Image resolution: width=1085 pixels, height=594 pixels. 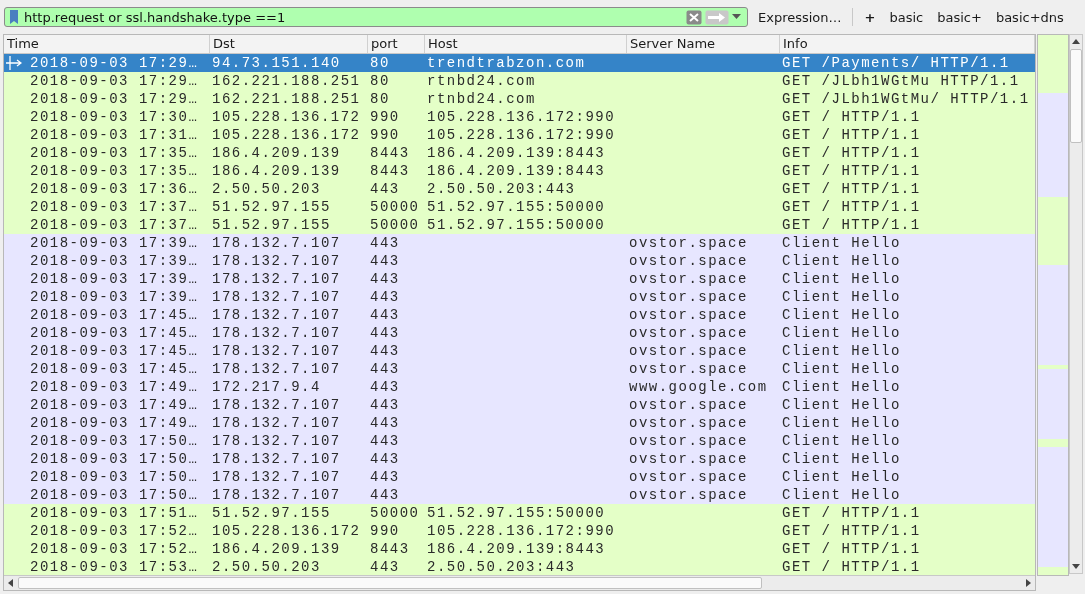 What do you see at coordinates (11, 583) in the screenshot?
I see `scroll-left-icon` at bounding box center [11, 583].